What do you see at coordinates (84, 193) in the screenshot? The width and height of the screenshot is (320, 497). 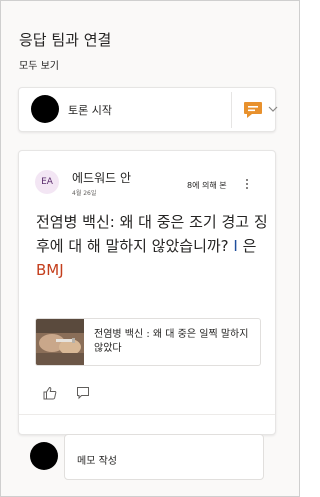 I see `post-date: 4월 26일` at bounding box center [84, 193].